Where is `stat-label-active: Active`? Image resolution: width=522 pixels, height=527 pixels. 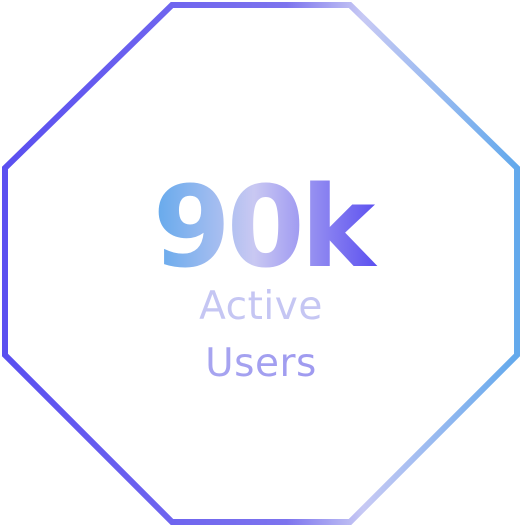 stat-label-active: Active is located at coordinates (261, 306).